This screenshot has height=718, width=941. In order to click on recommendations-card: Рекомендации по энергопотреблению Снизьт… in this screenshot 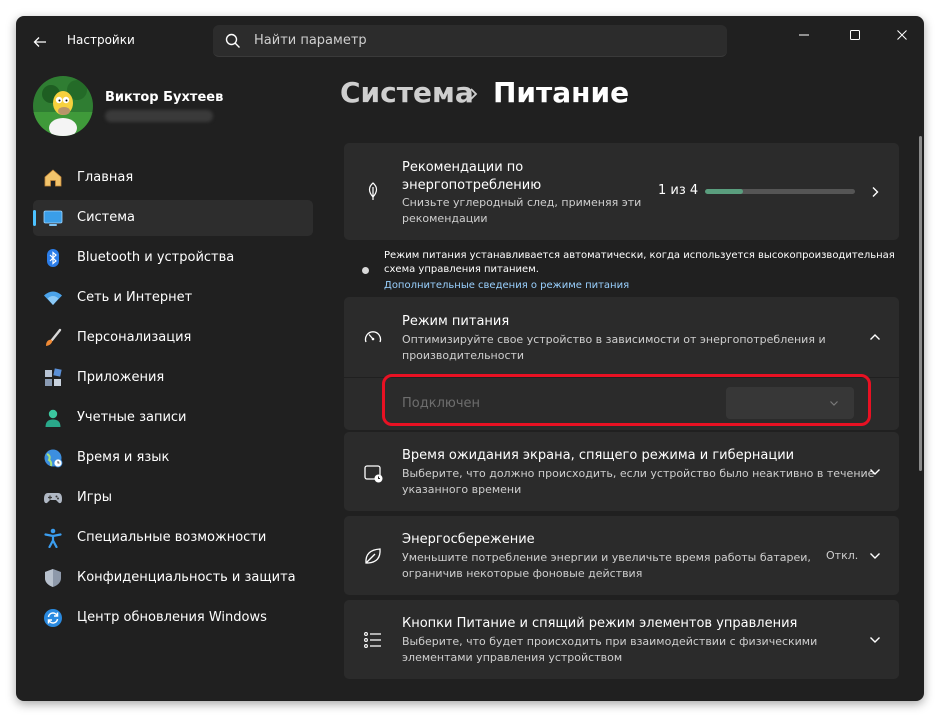, I will do `click(621, 191)`.